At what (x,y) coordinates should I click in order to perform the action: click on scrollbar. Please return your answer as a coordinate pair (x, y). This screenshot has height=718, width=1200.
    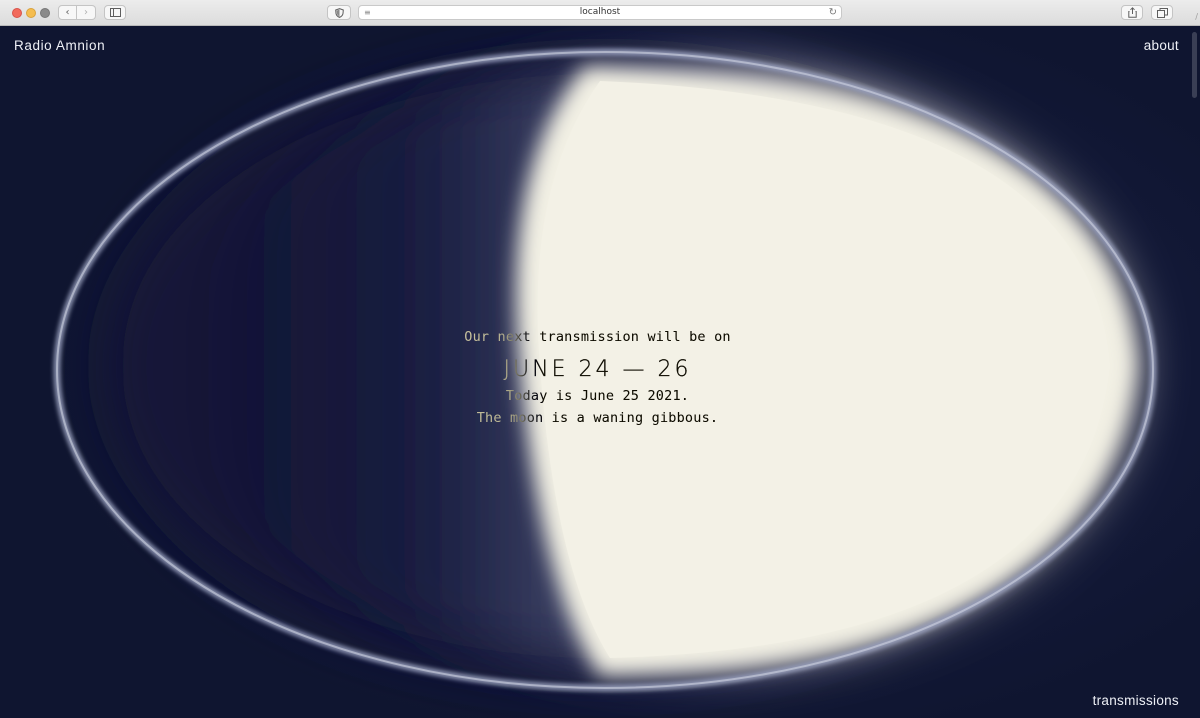
    Looking at the image, I should click on (1194, 65).